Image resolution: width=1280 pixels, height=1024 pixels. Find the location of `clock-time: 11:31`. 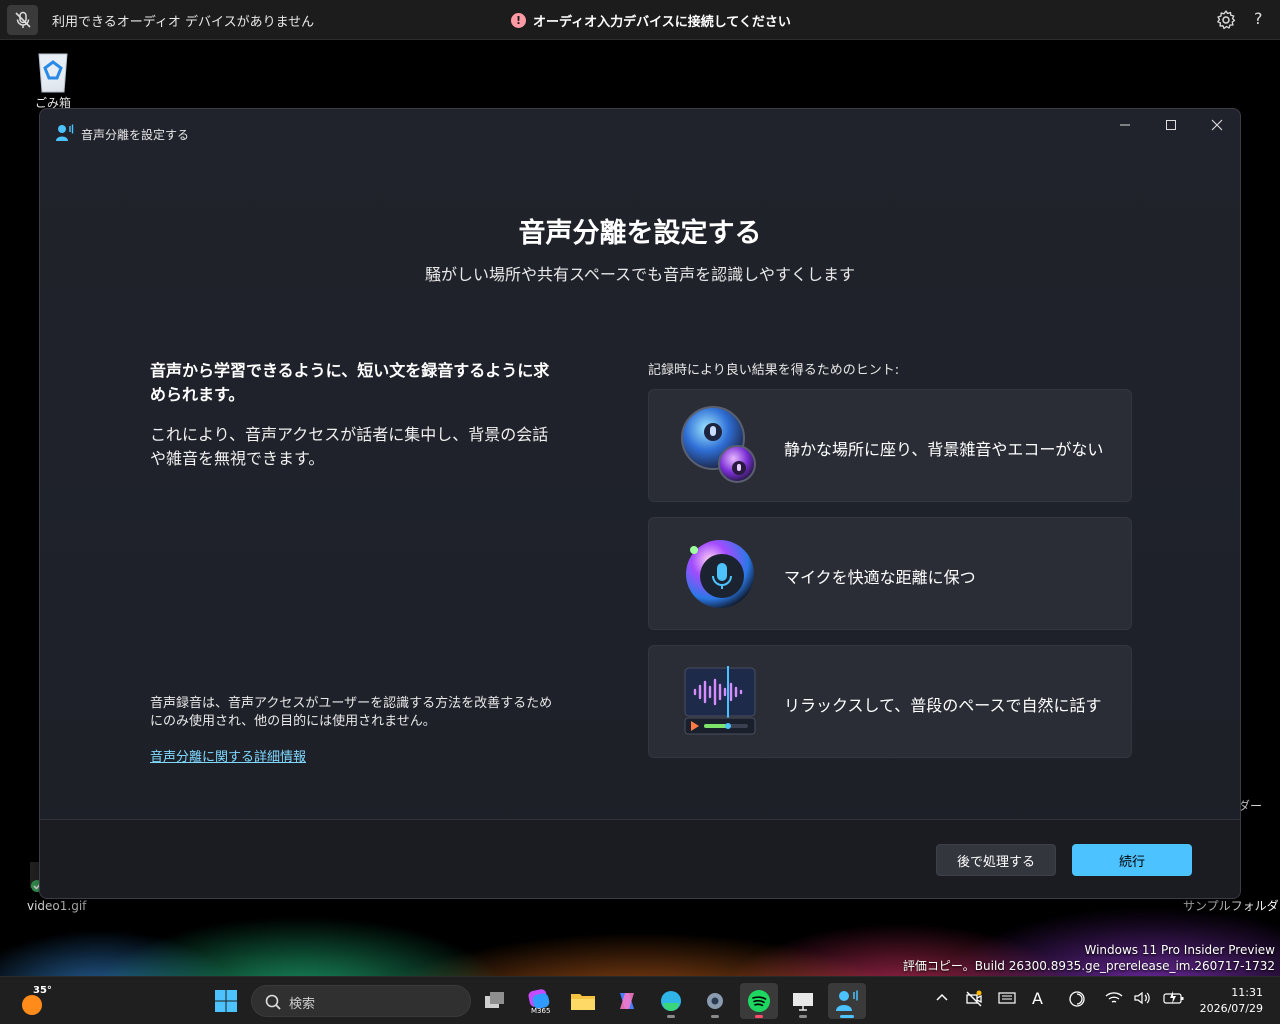

clock-time: 11:31 is located at coordinates (1247, 992).